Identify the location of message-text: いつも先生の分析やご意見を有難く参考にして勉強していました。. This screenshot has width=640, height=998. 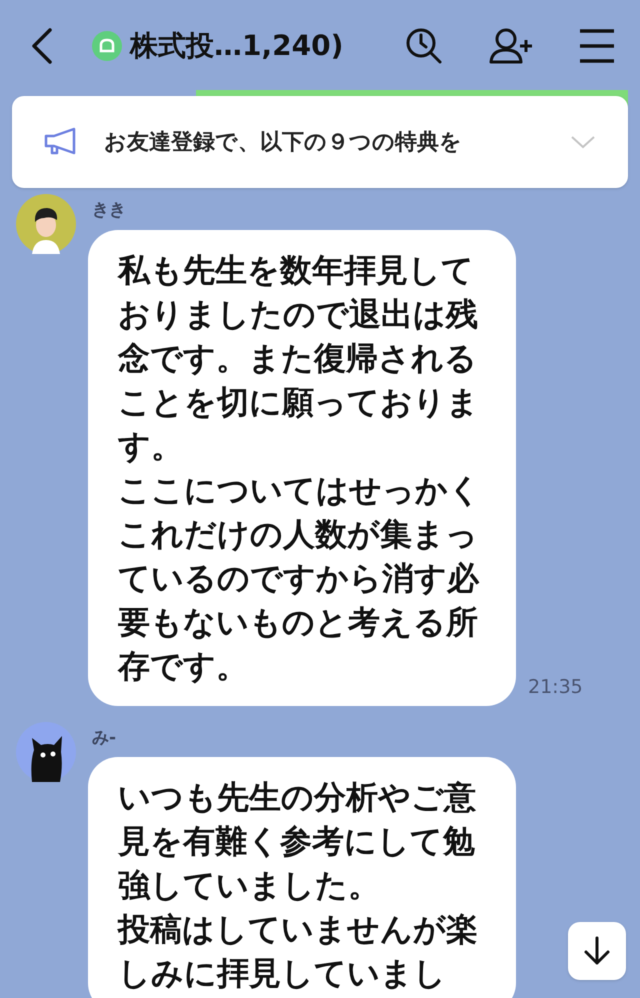
(297, 841).